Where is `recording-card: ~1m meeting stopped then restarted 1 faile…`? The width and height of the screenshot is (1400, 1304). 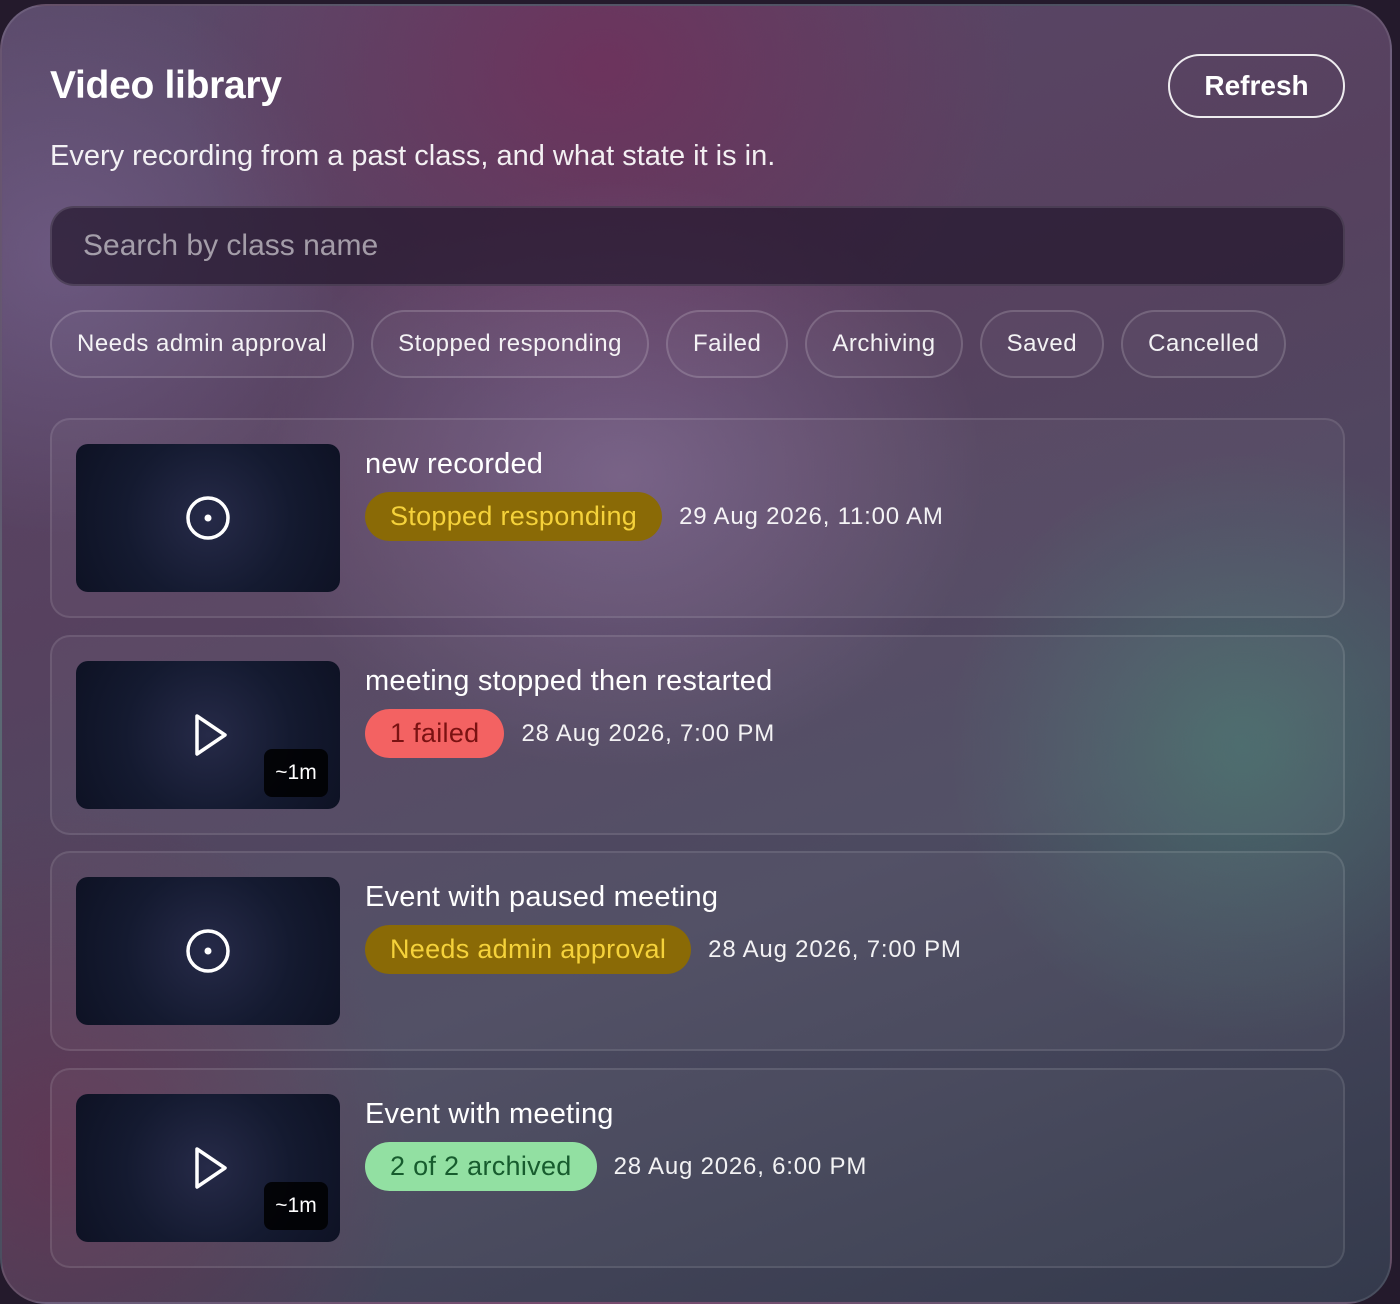 recording-card: ~1m meeting stopped then restarted 1 faile… is located at coordinates (697, 735).